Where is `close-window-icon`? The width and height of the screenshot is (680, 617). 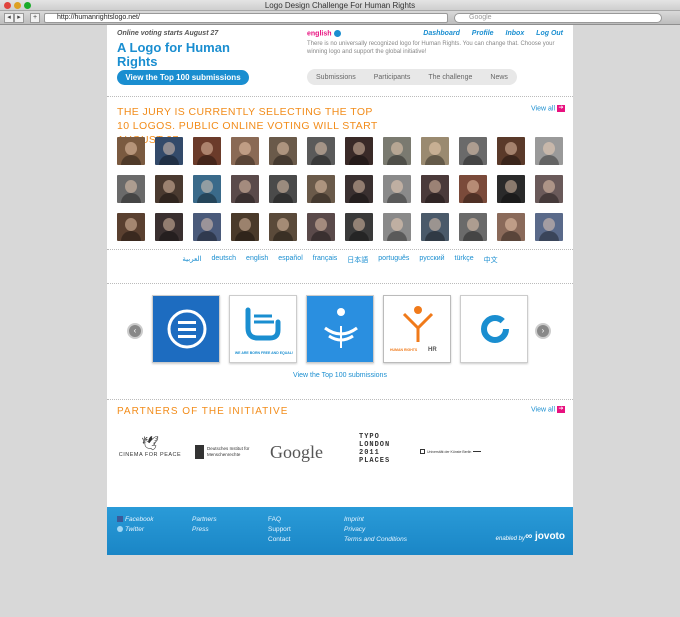 close-window-icon is located at coordinates (7, 5).